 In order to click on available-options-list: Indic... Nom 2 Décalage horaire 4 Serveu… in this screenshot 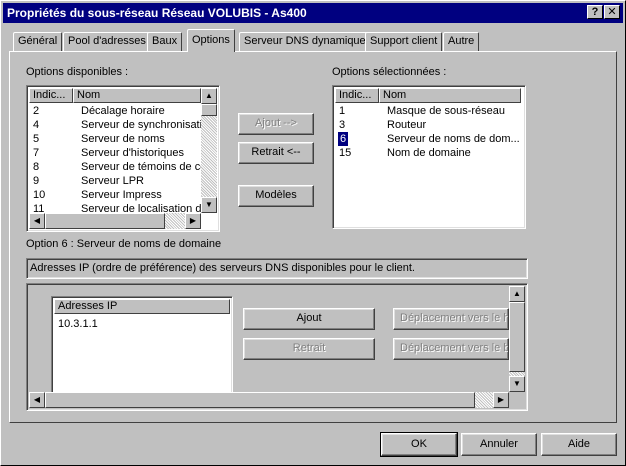, I will do `click(123, 158)`.